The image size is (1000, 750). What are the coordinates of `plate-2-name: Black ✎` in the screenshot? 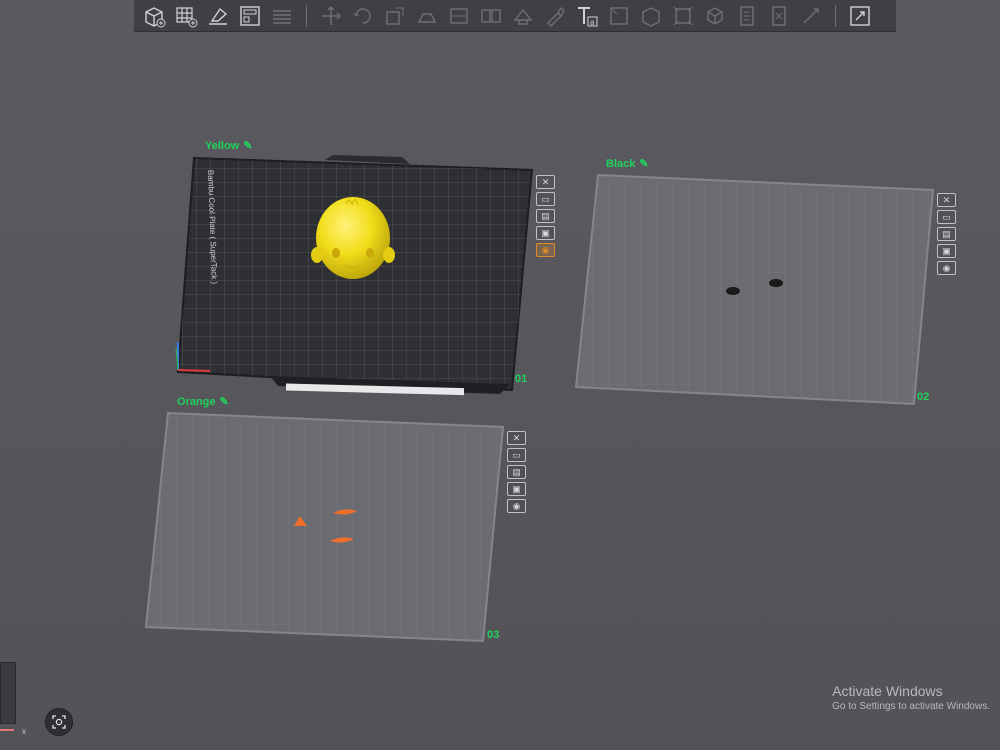 It's located at (627, 164).